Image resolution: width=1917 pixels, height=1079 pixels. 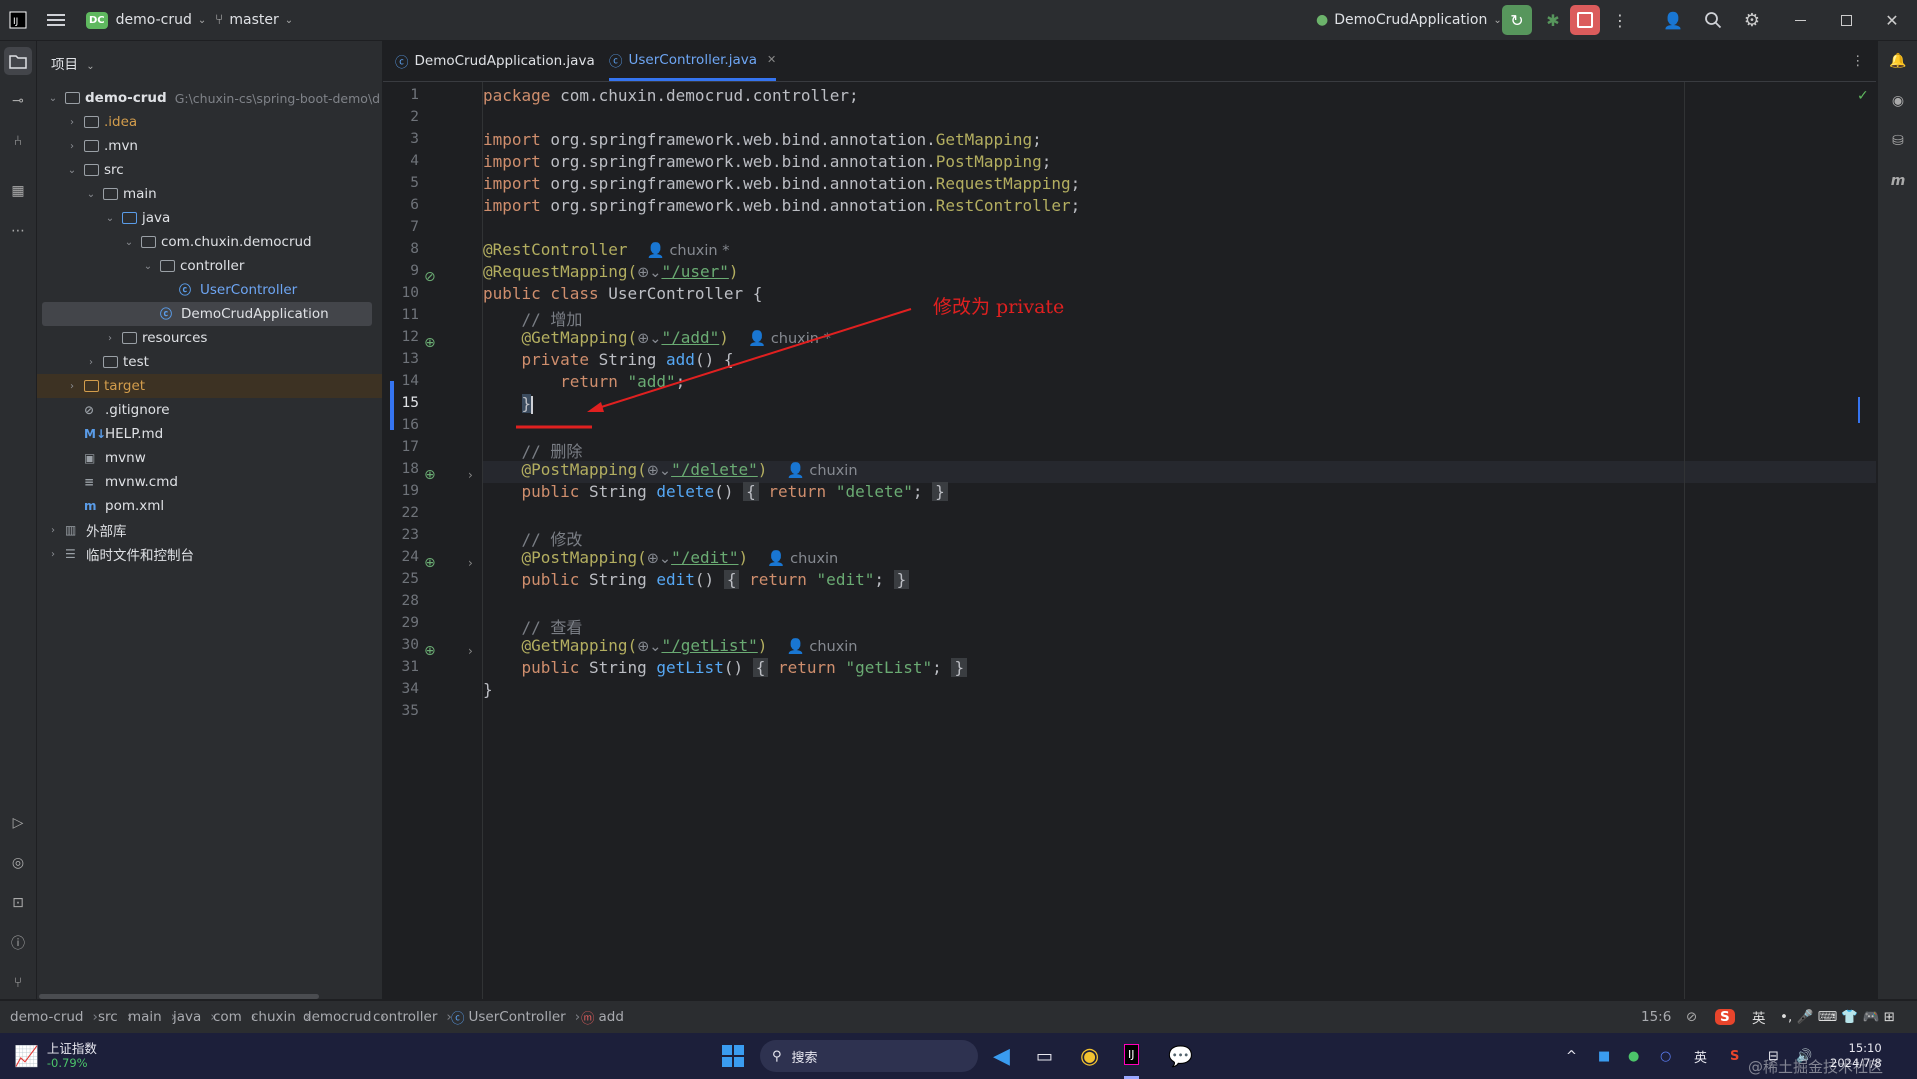 I want to click on project-tool-folder-icon, so click(x=18, y=61).